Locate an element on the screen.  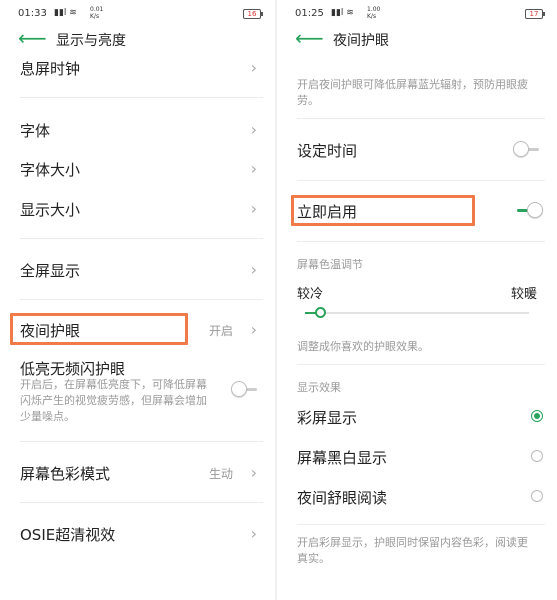
menu-item-screen-off-clock: 息屏时钟 › is located at coordinates (141, 68).